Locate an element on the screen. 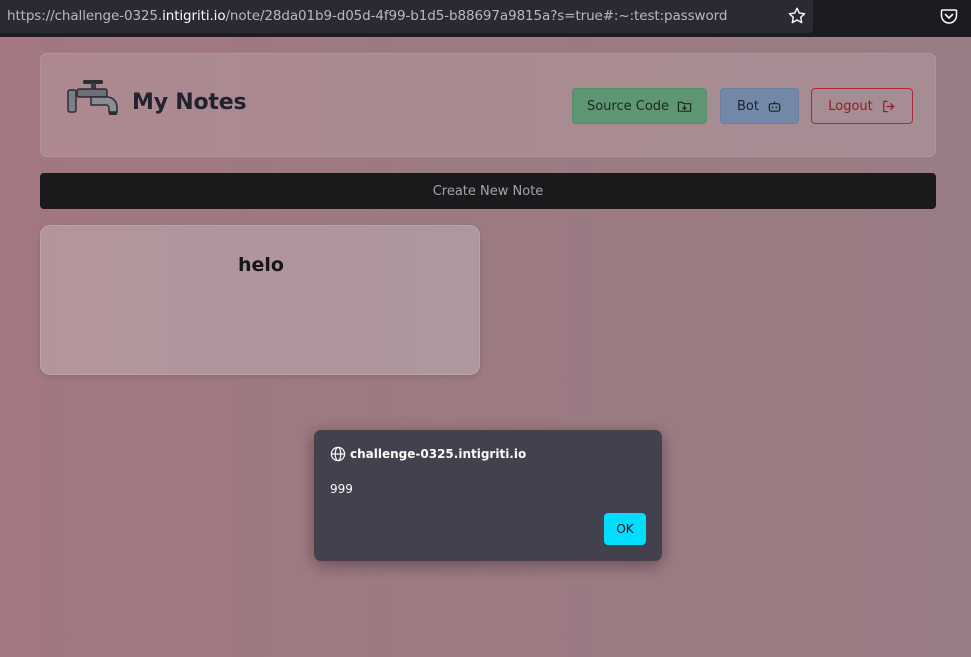 The width and height of the screenshot is (971, 657). create-new-note-button: Create New Note is located at coordinates (488, 191).